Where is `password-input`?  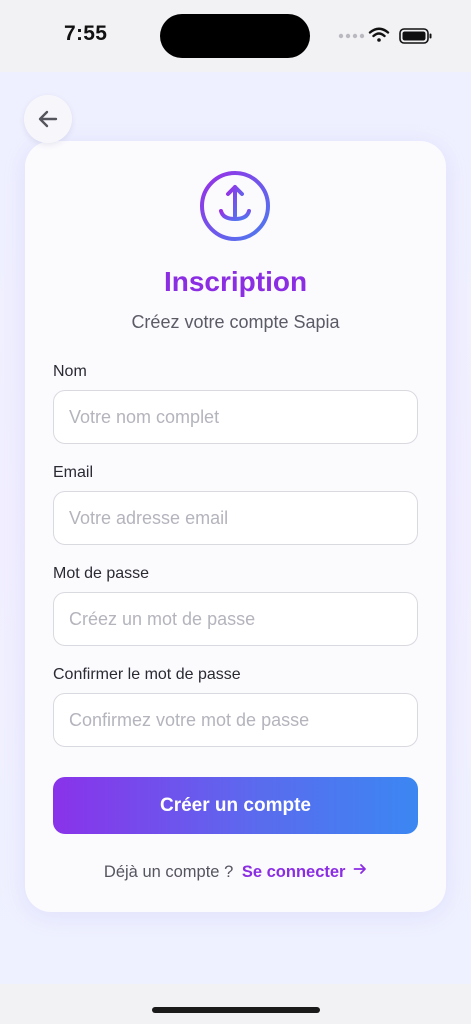
password-input is located at coordinates (235, 619).